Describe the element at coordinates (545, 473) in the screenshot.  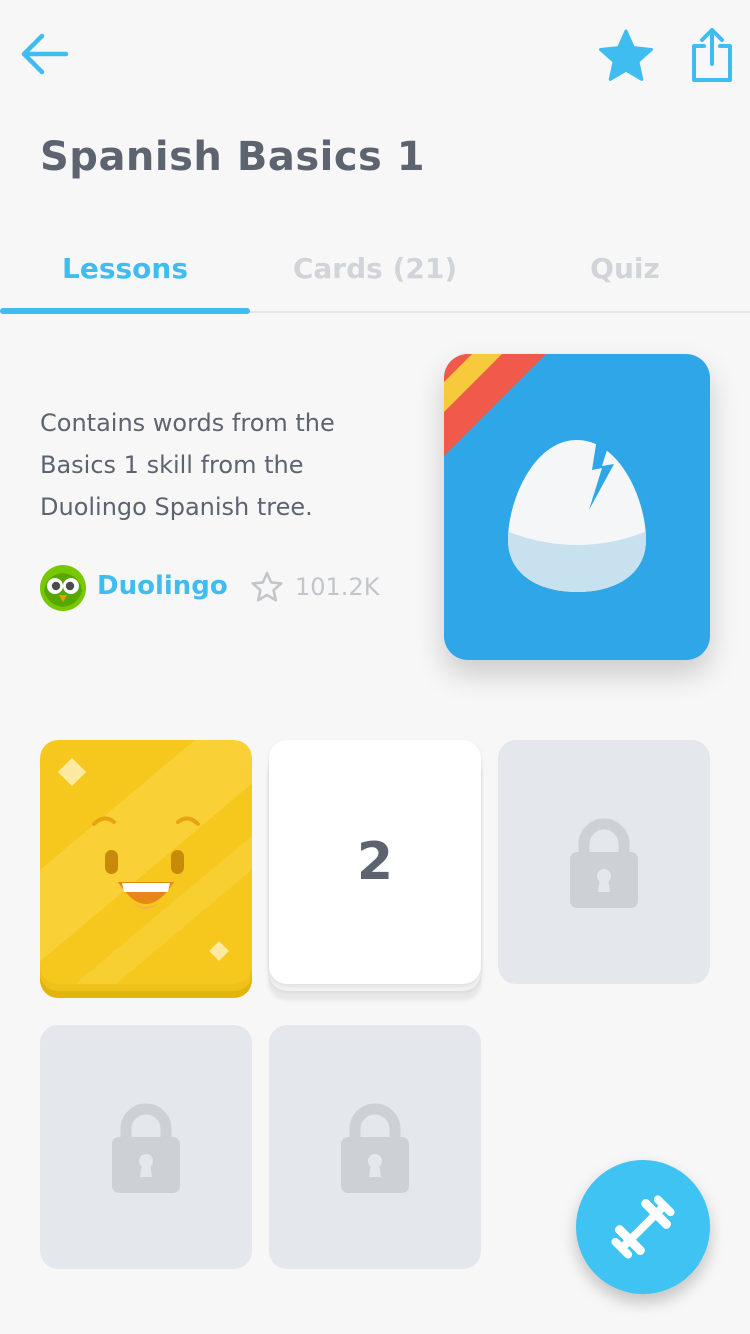
I see `cracked-egg-icon` at that location.